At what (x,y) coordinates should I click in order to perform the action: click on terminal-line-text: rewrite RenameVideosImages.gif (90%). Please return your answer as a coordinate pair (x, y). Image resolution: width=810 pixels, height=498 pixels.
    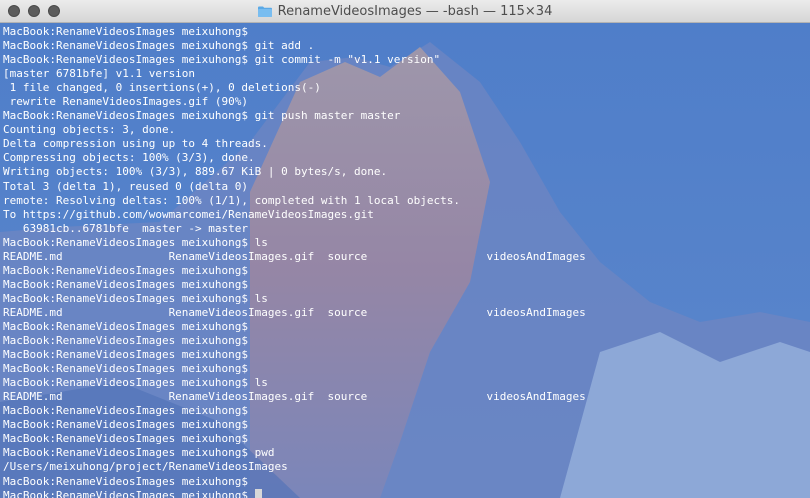
    Looking at the image, I should click on (126, 102).